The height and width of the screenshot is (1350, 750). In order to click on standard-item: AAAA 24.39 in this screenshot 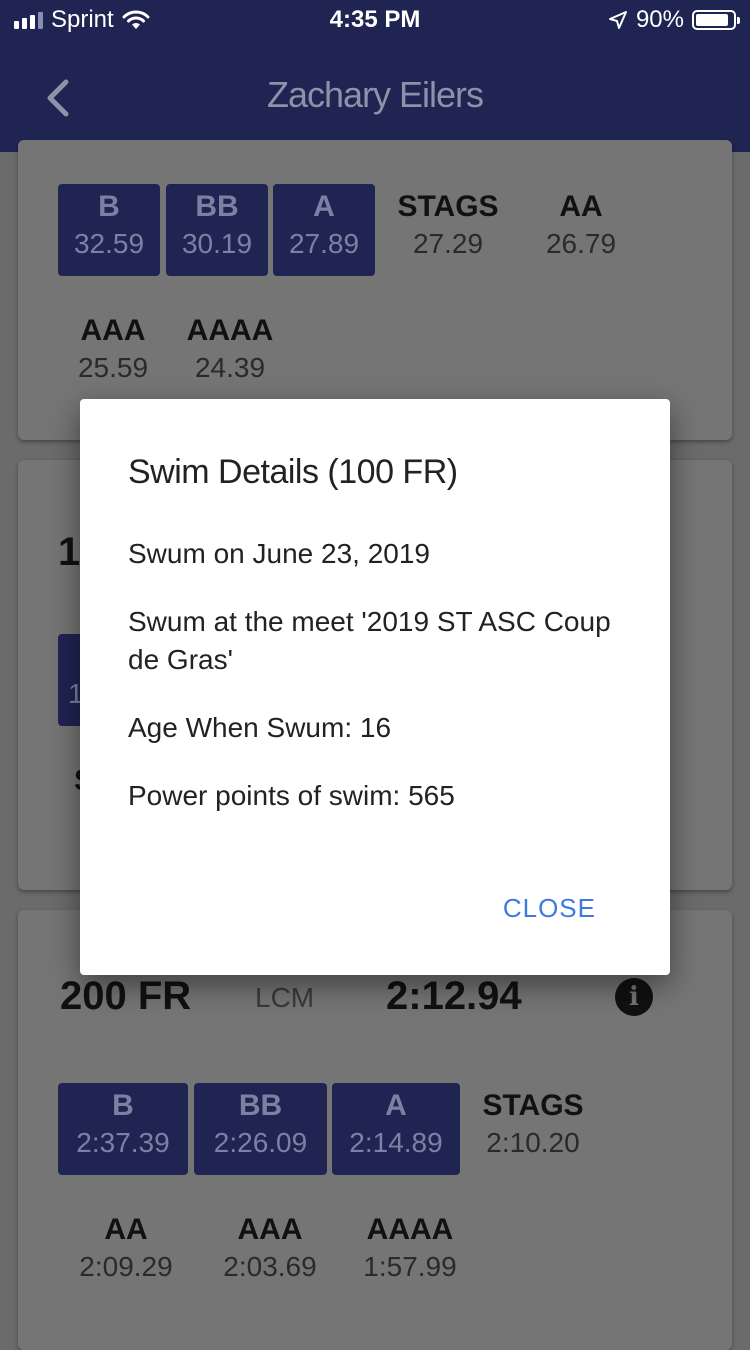, I will do `click(230, 346)`.